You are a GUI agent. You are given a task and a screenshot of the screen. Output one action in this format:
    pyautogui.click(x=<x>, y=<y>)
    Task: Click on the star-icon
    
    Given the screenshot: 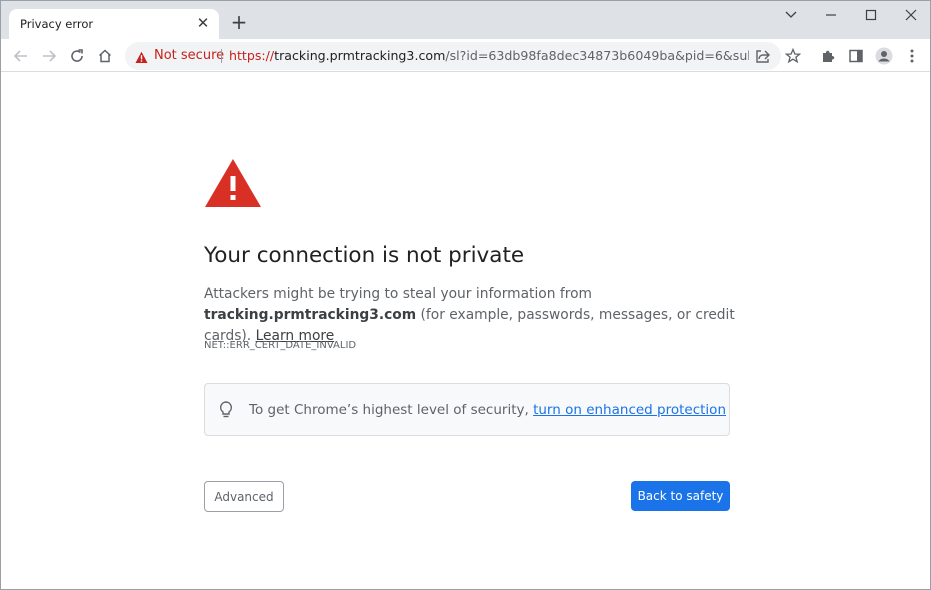 What is the action you would take?
    pyautogui.click(x=793, y=56)
    